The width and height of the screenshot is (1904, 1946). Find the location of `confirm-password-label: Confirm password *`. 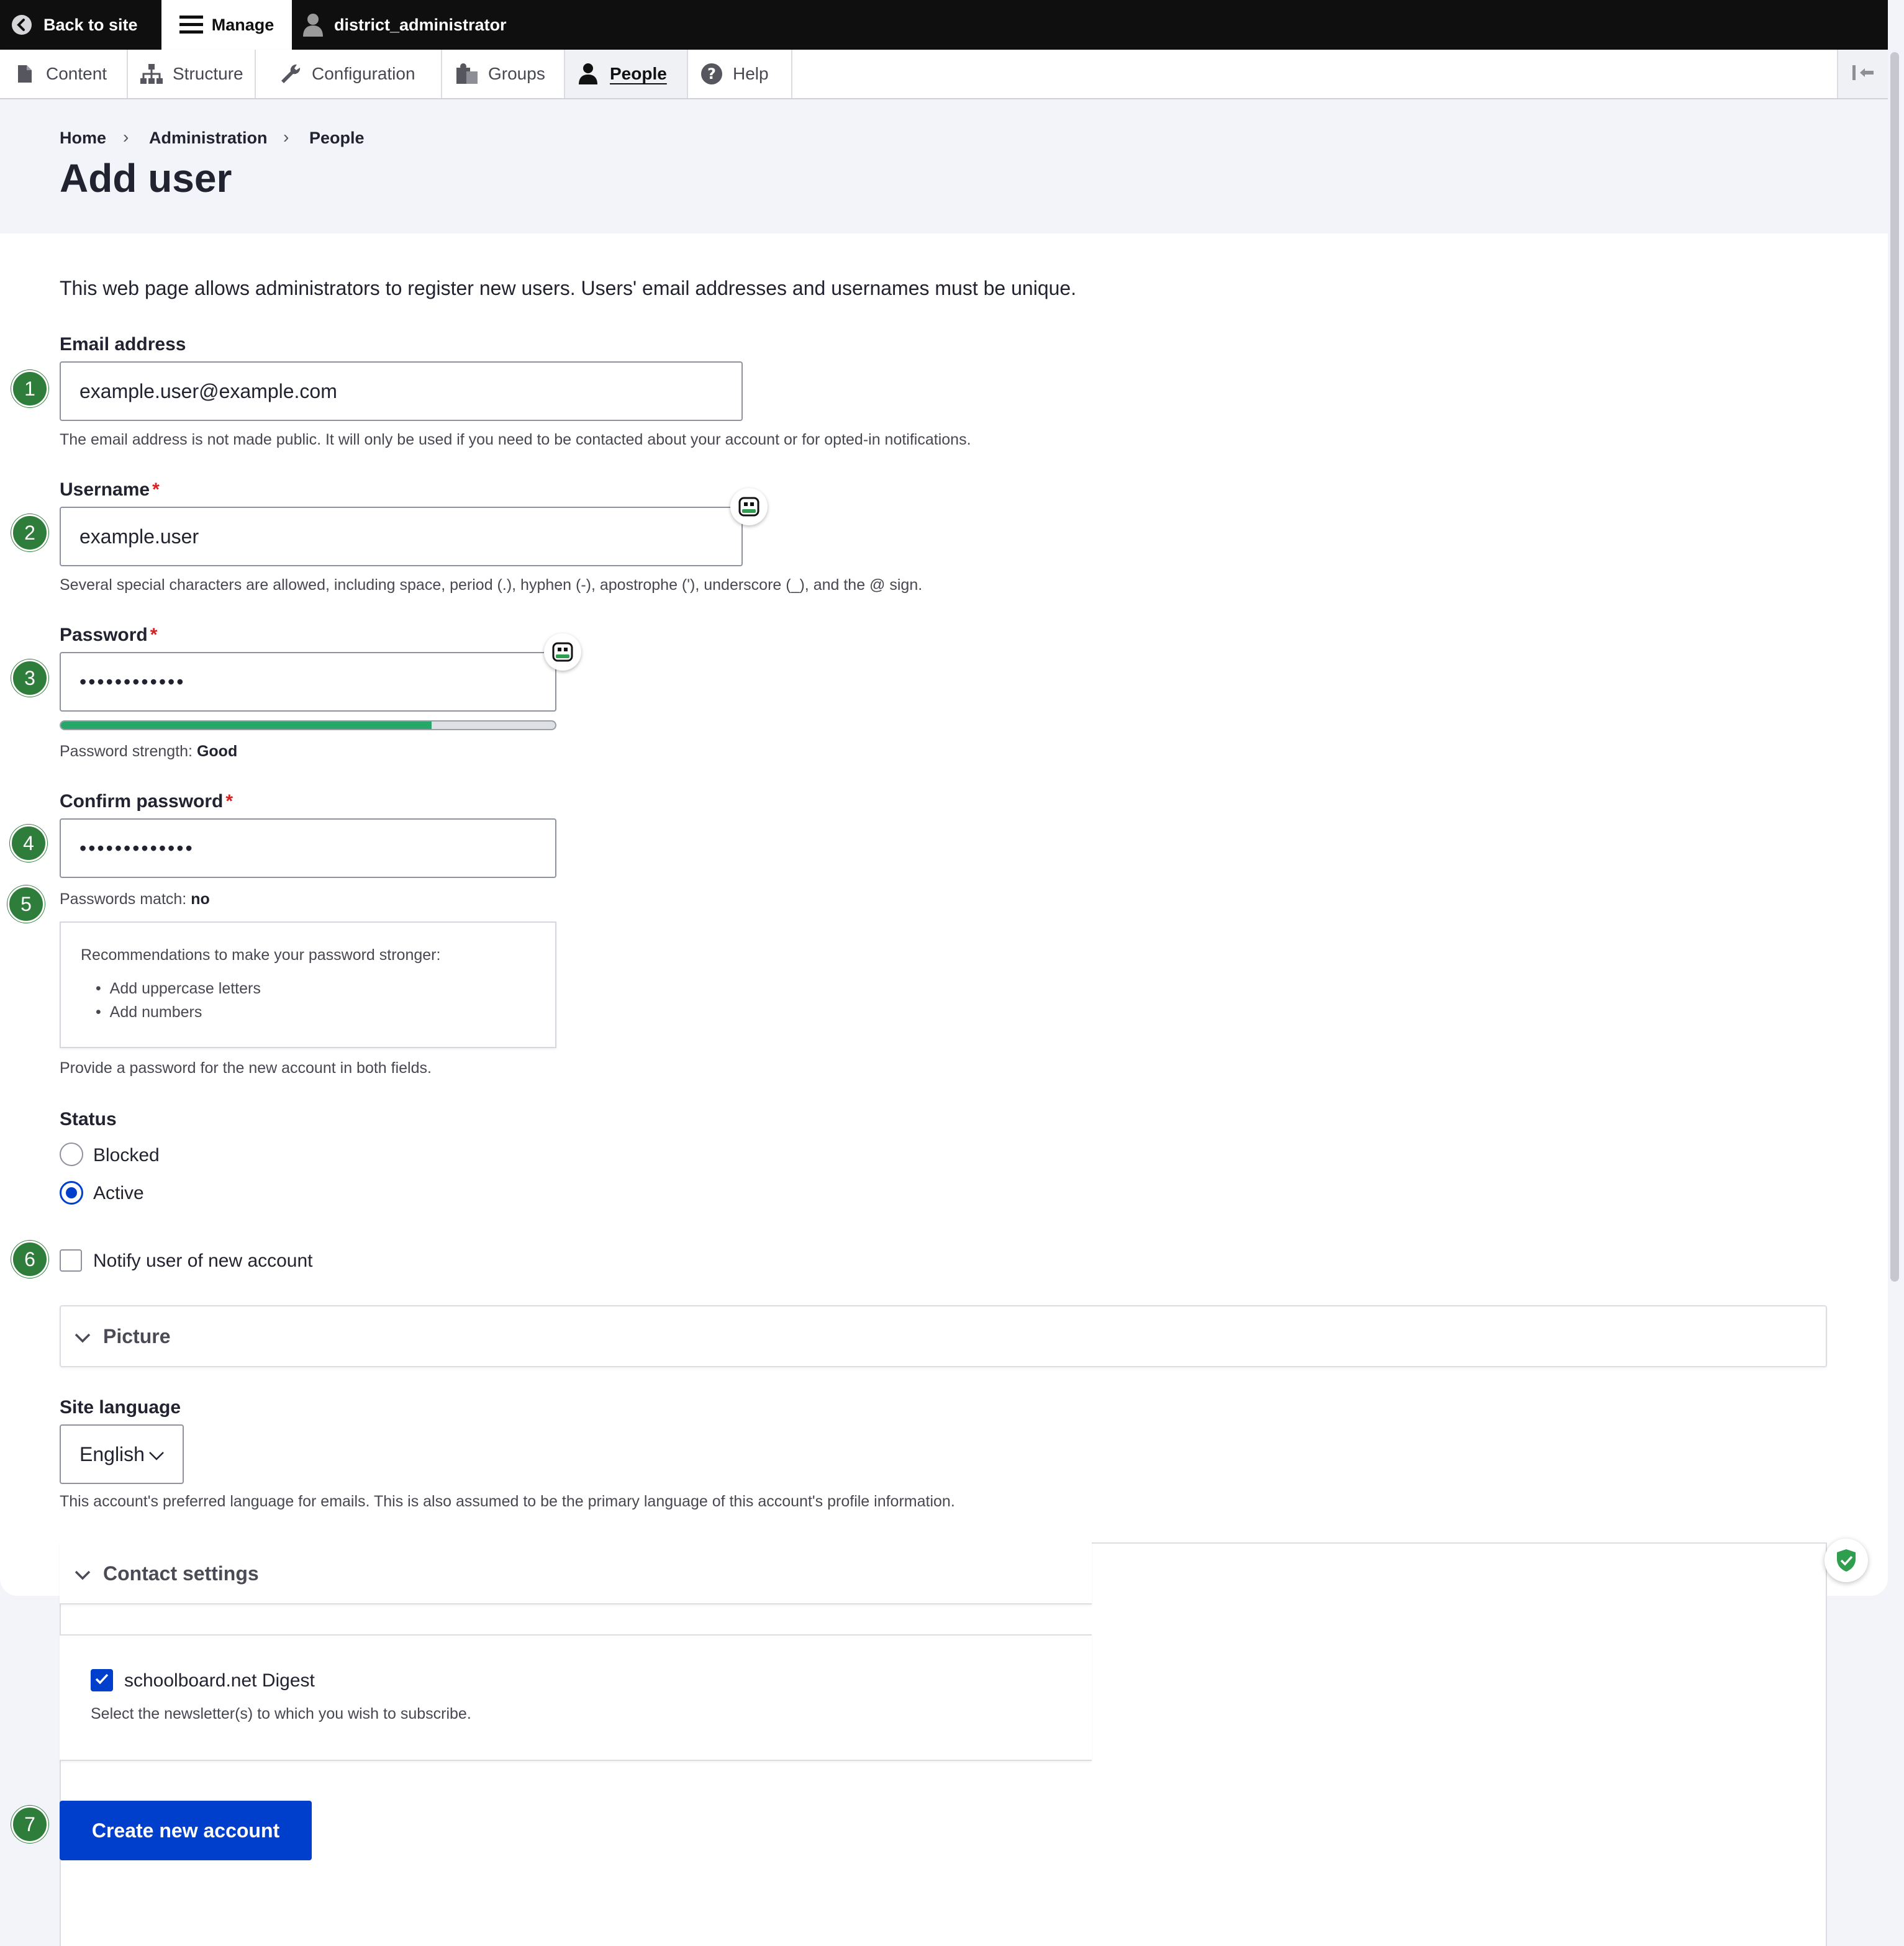

confirm-password-label: Confirm password * is located at coordinates (146, 801).